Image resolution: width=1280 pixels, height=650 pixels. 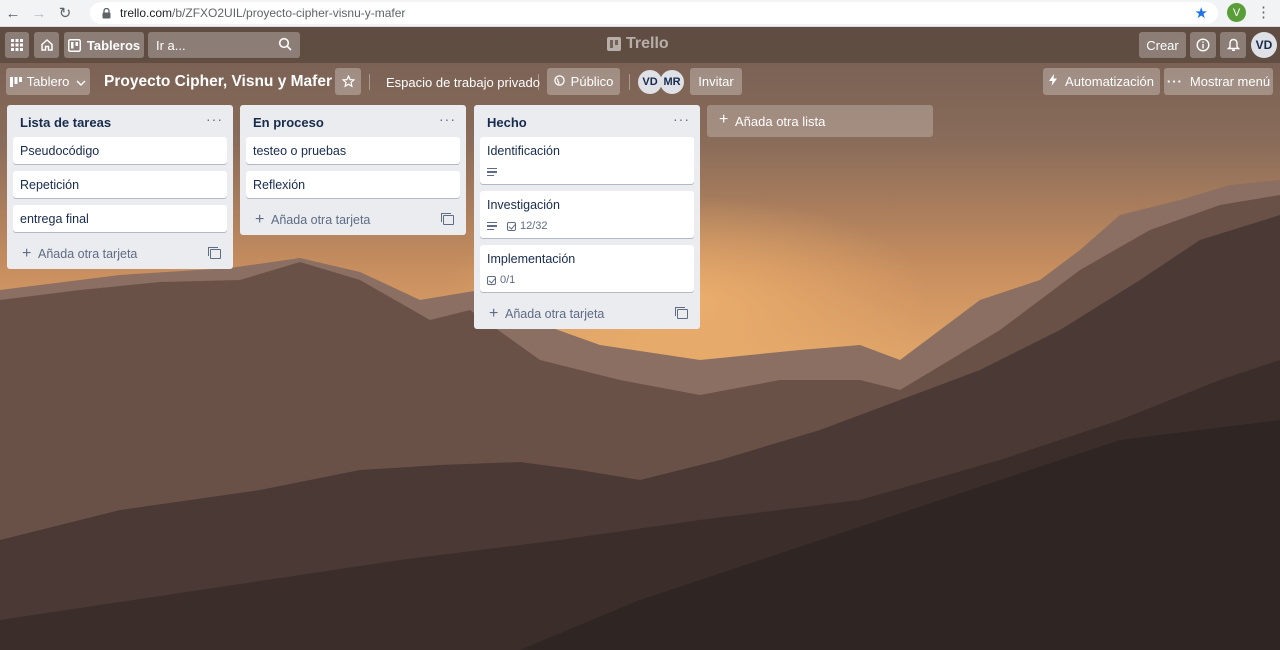 I want to click on url-host: trello.com, so click(x=146, y=13).